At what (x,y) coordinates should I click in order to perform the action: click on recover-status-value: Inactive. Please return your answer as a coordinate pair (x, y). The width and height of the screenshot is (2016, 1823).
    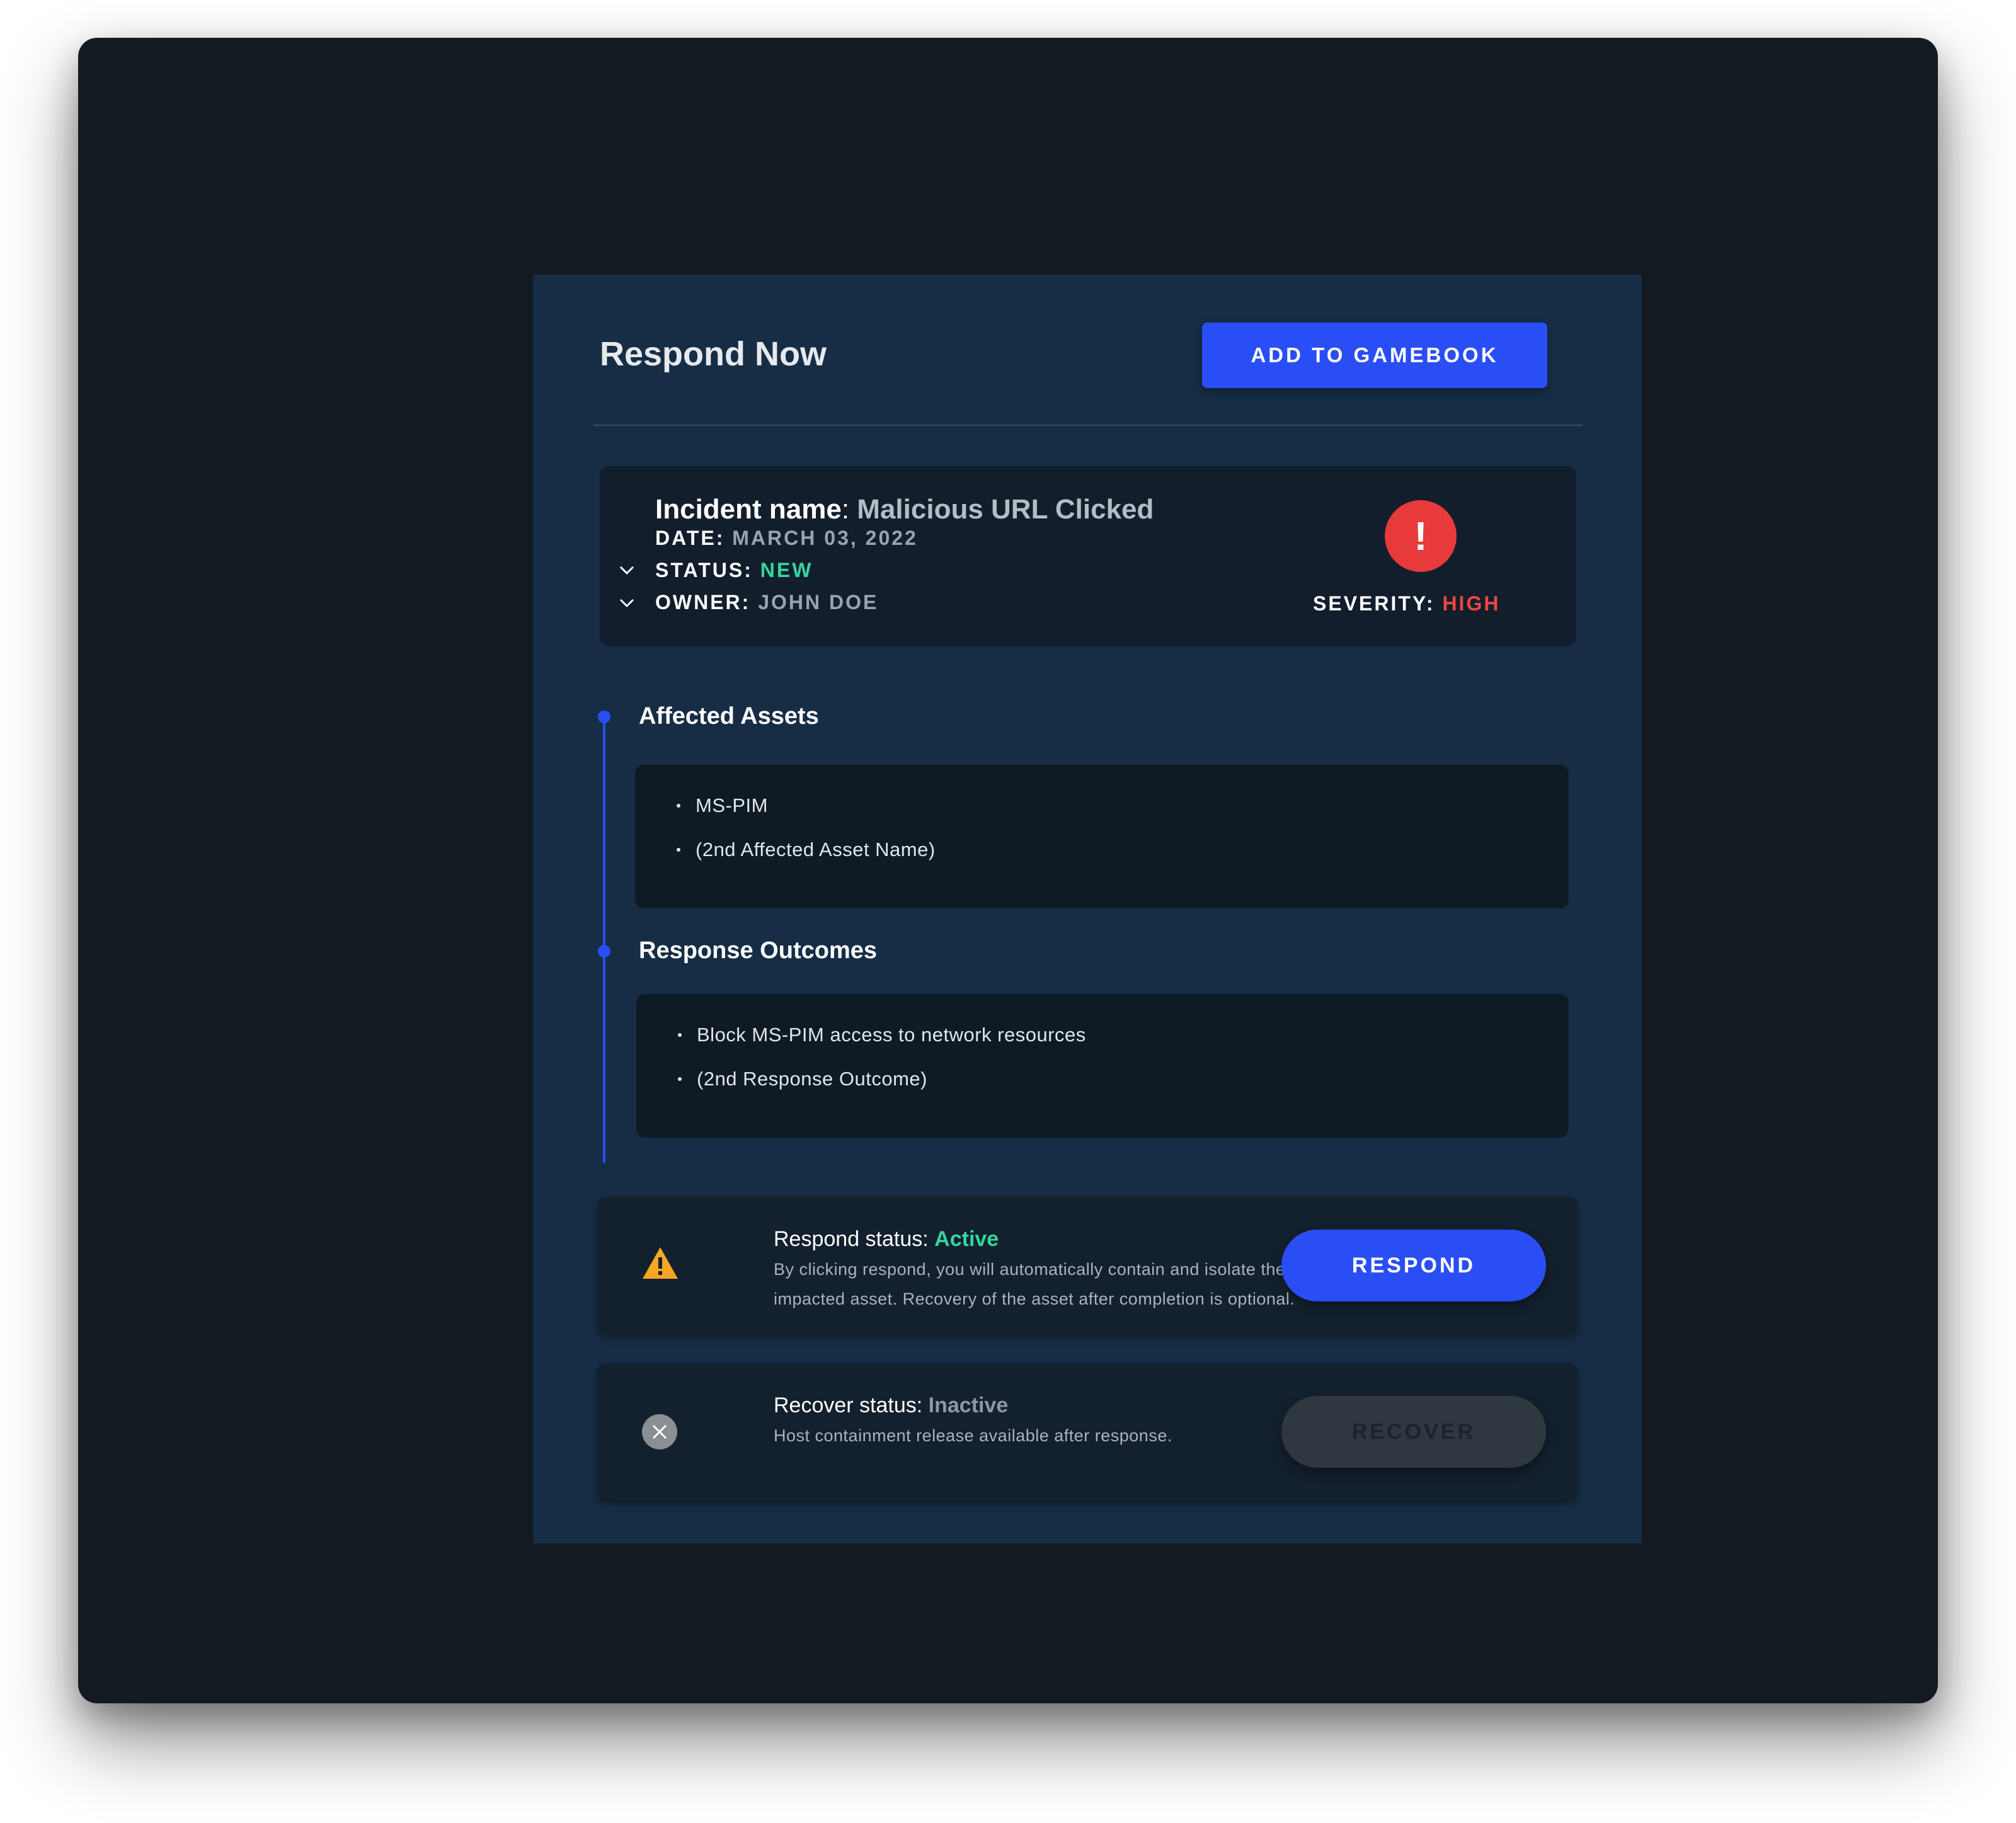
    Looking at the image, I should click on (968, 1405).